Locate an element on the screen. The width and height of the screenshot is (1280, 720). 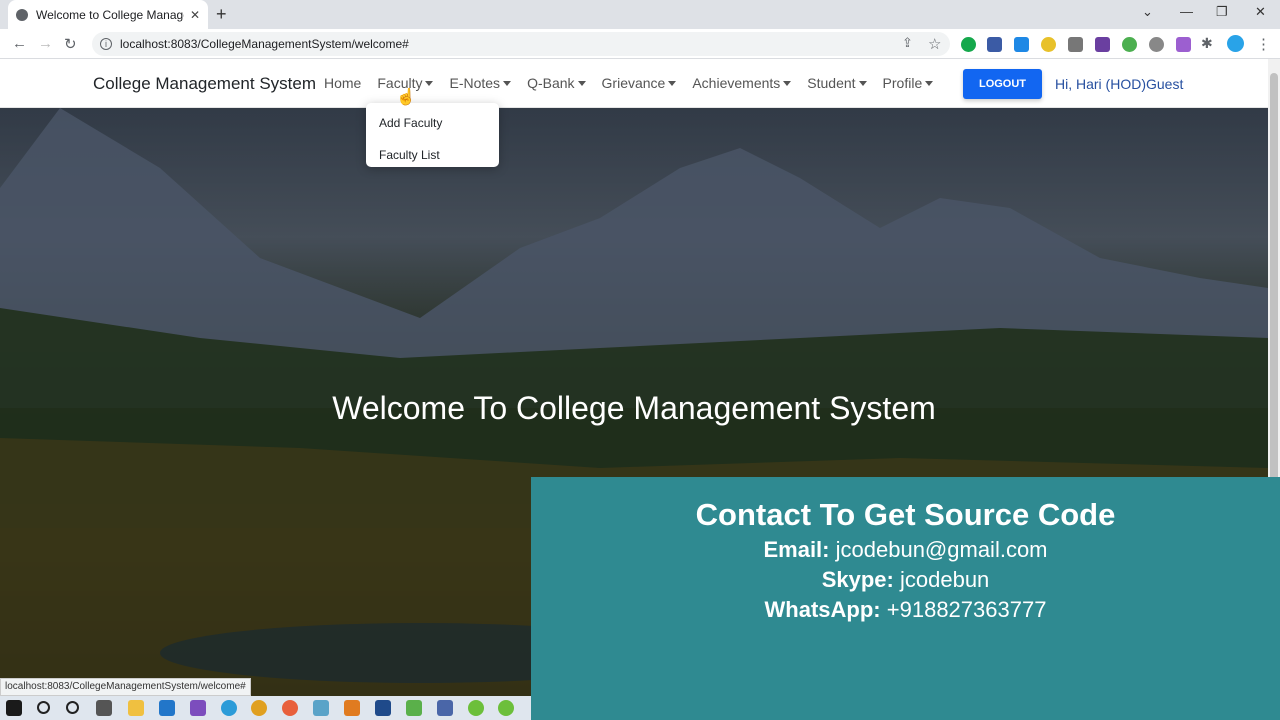
close-tab-icon: ✕ is located at coordinates (195, 15).